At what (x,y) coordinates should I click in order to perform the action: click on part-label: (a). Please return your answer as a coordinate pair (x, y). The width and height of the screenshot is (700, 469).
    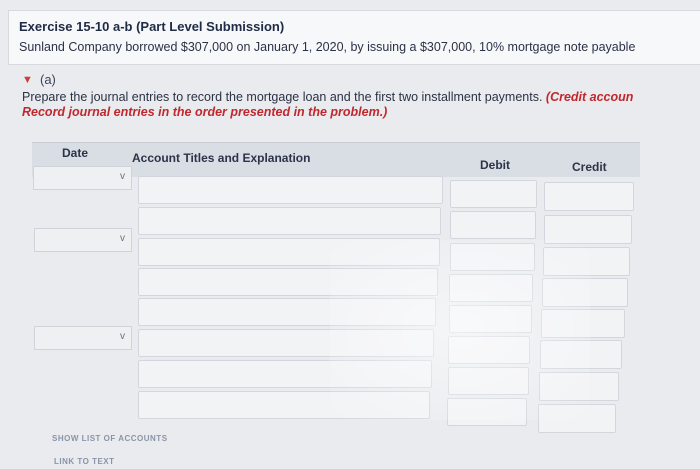
    Looking at the image, I should click on (48, 79).